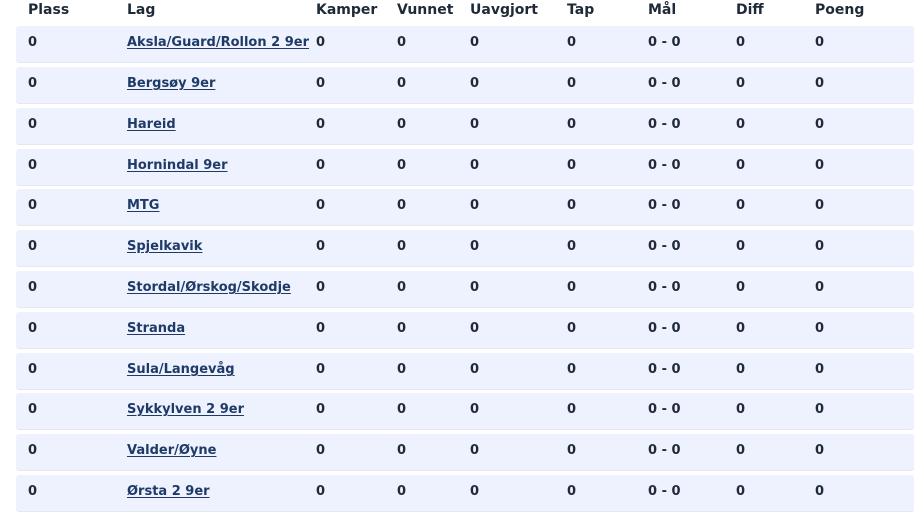 The image size is (924, 515). What do you see at coordinates (465, 493) in the screenshot?
I see `table-row: 0 Ørsta 2 9er 0 0 0 0 0 - 0 0 0` at bounding box center [465, 493].